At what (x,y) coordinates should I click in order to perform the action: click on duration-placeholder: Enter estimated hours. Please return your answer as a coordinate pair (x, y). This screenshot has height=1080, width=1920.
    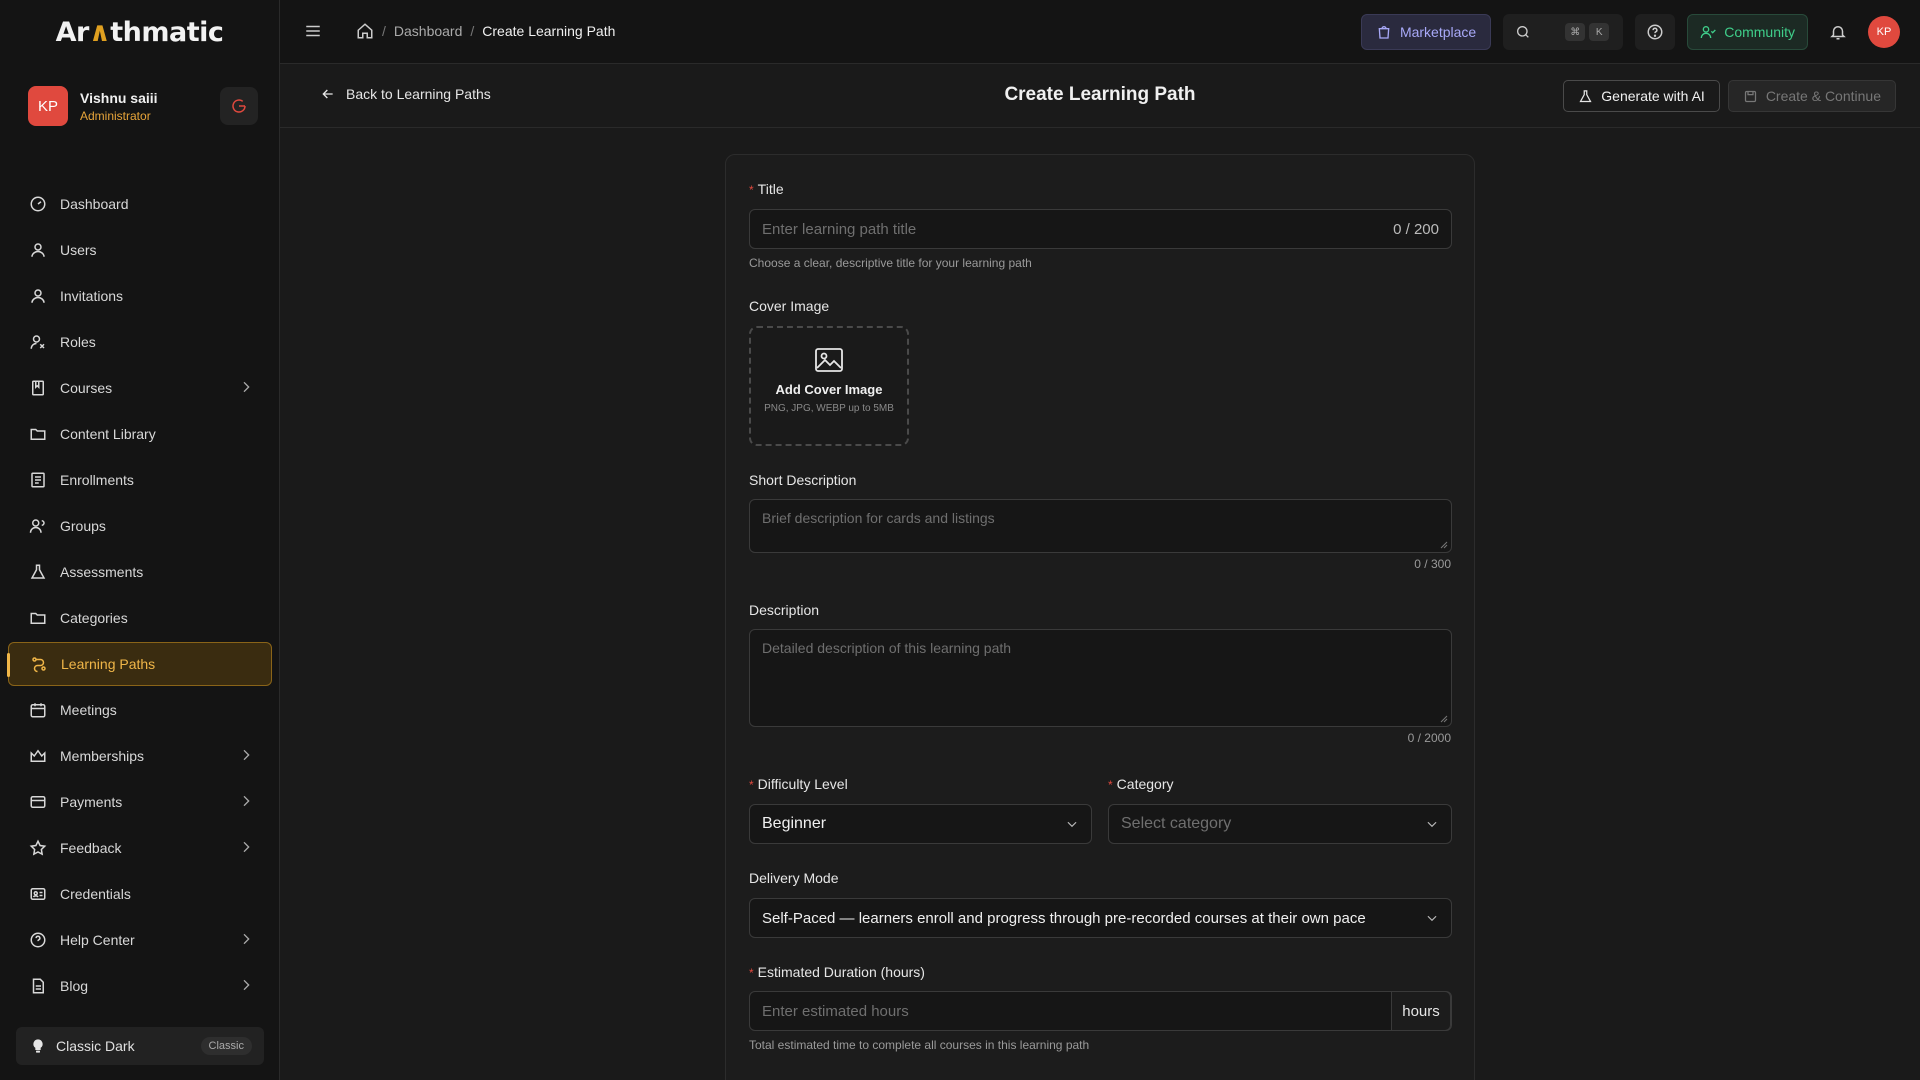
    Looking at the image, I should click on (835, 1011).